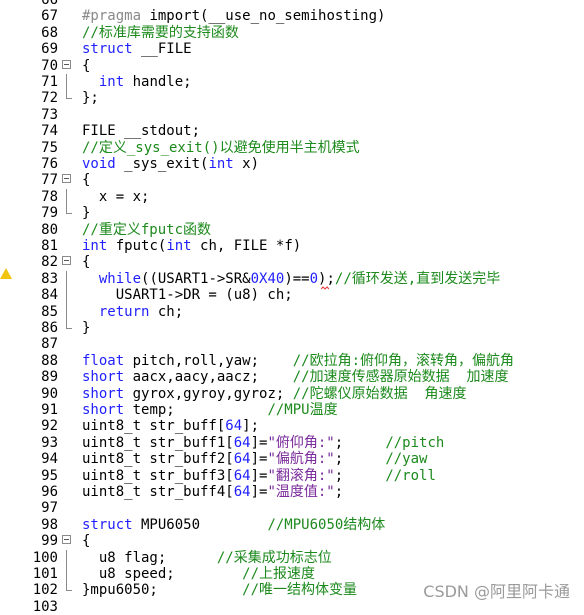 This screenshot has width=584, height=615. I want to click on code-token: //pitch, so click(415, 442).